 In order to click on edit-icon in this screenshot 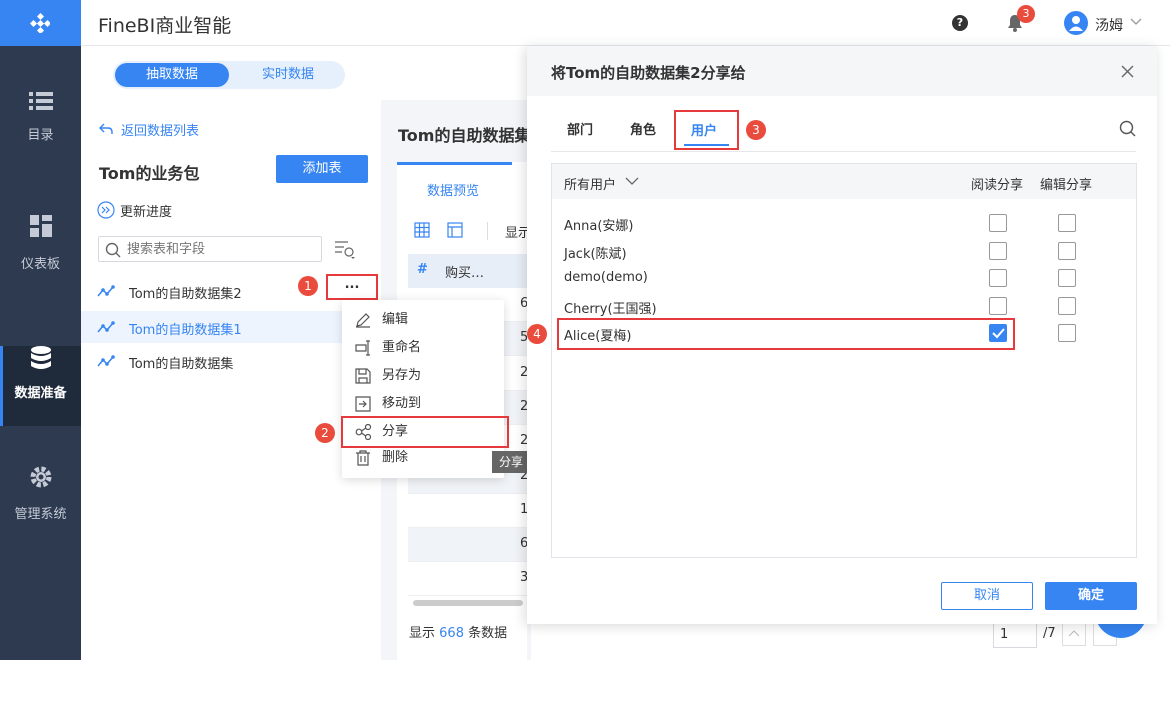, I will do `click(363, 320)`.